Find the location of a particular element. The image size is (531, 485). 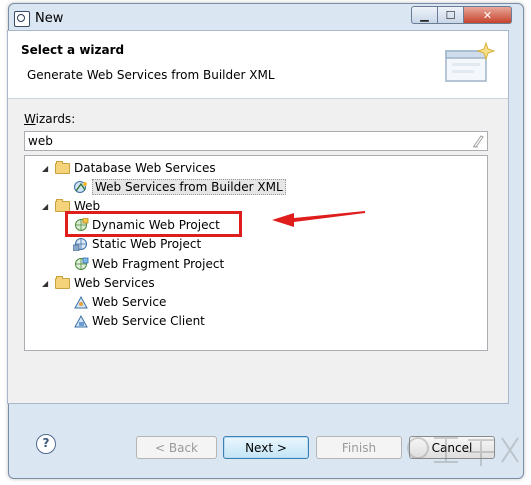

tree-node-label: Database Web Services is located at coordinates (145, 168).